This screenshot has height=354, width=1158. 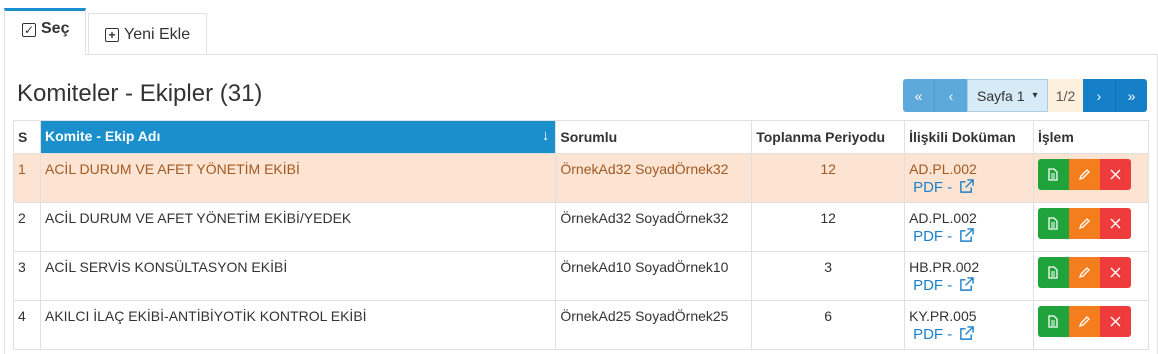 I want to click on col-header-name: Komite - Ekip Adı ↓, so click(x=298, y=137).